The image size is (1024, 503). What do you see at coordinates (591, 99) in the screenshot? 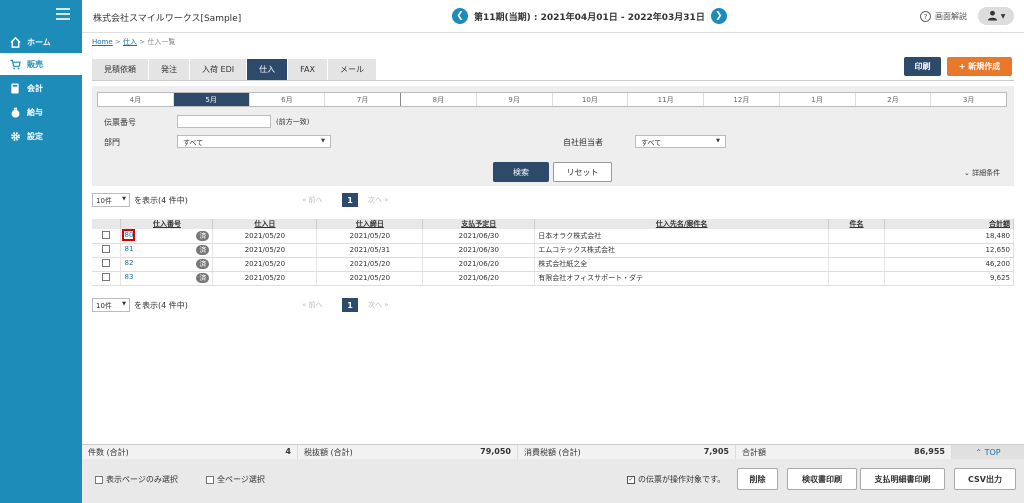
I see `month-oct: 10月` at bounding box center [591, 99].